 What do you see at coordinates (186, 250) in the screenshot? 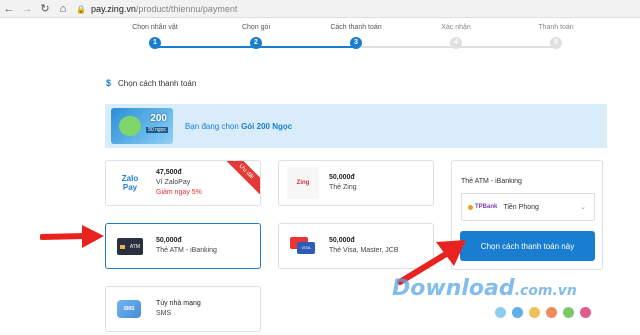
I see `payment-name: Thẻ ATM - iBanking` at bounding box center [186, 250].